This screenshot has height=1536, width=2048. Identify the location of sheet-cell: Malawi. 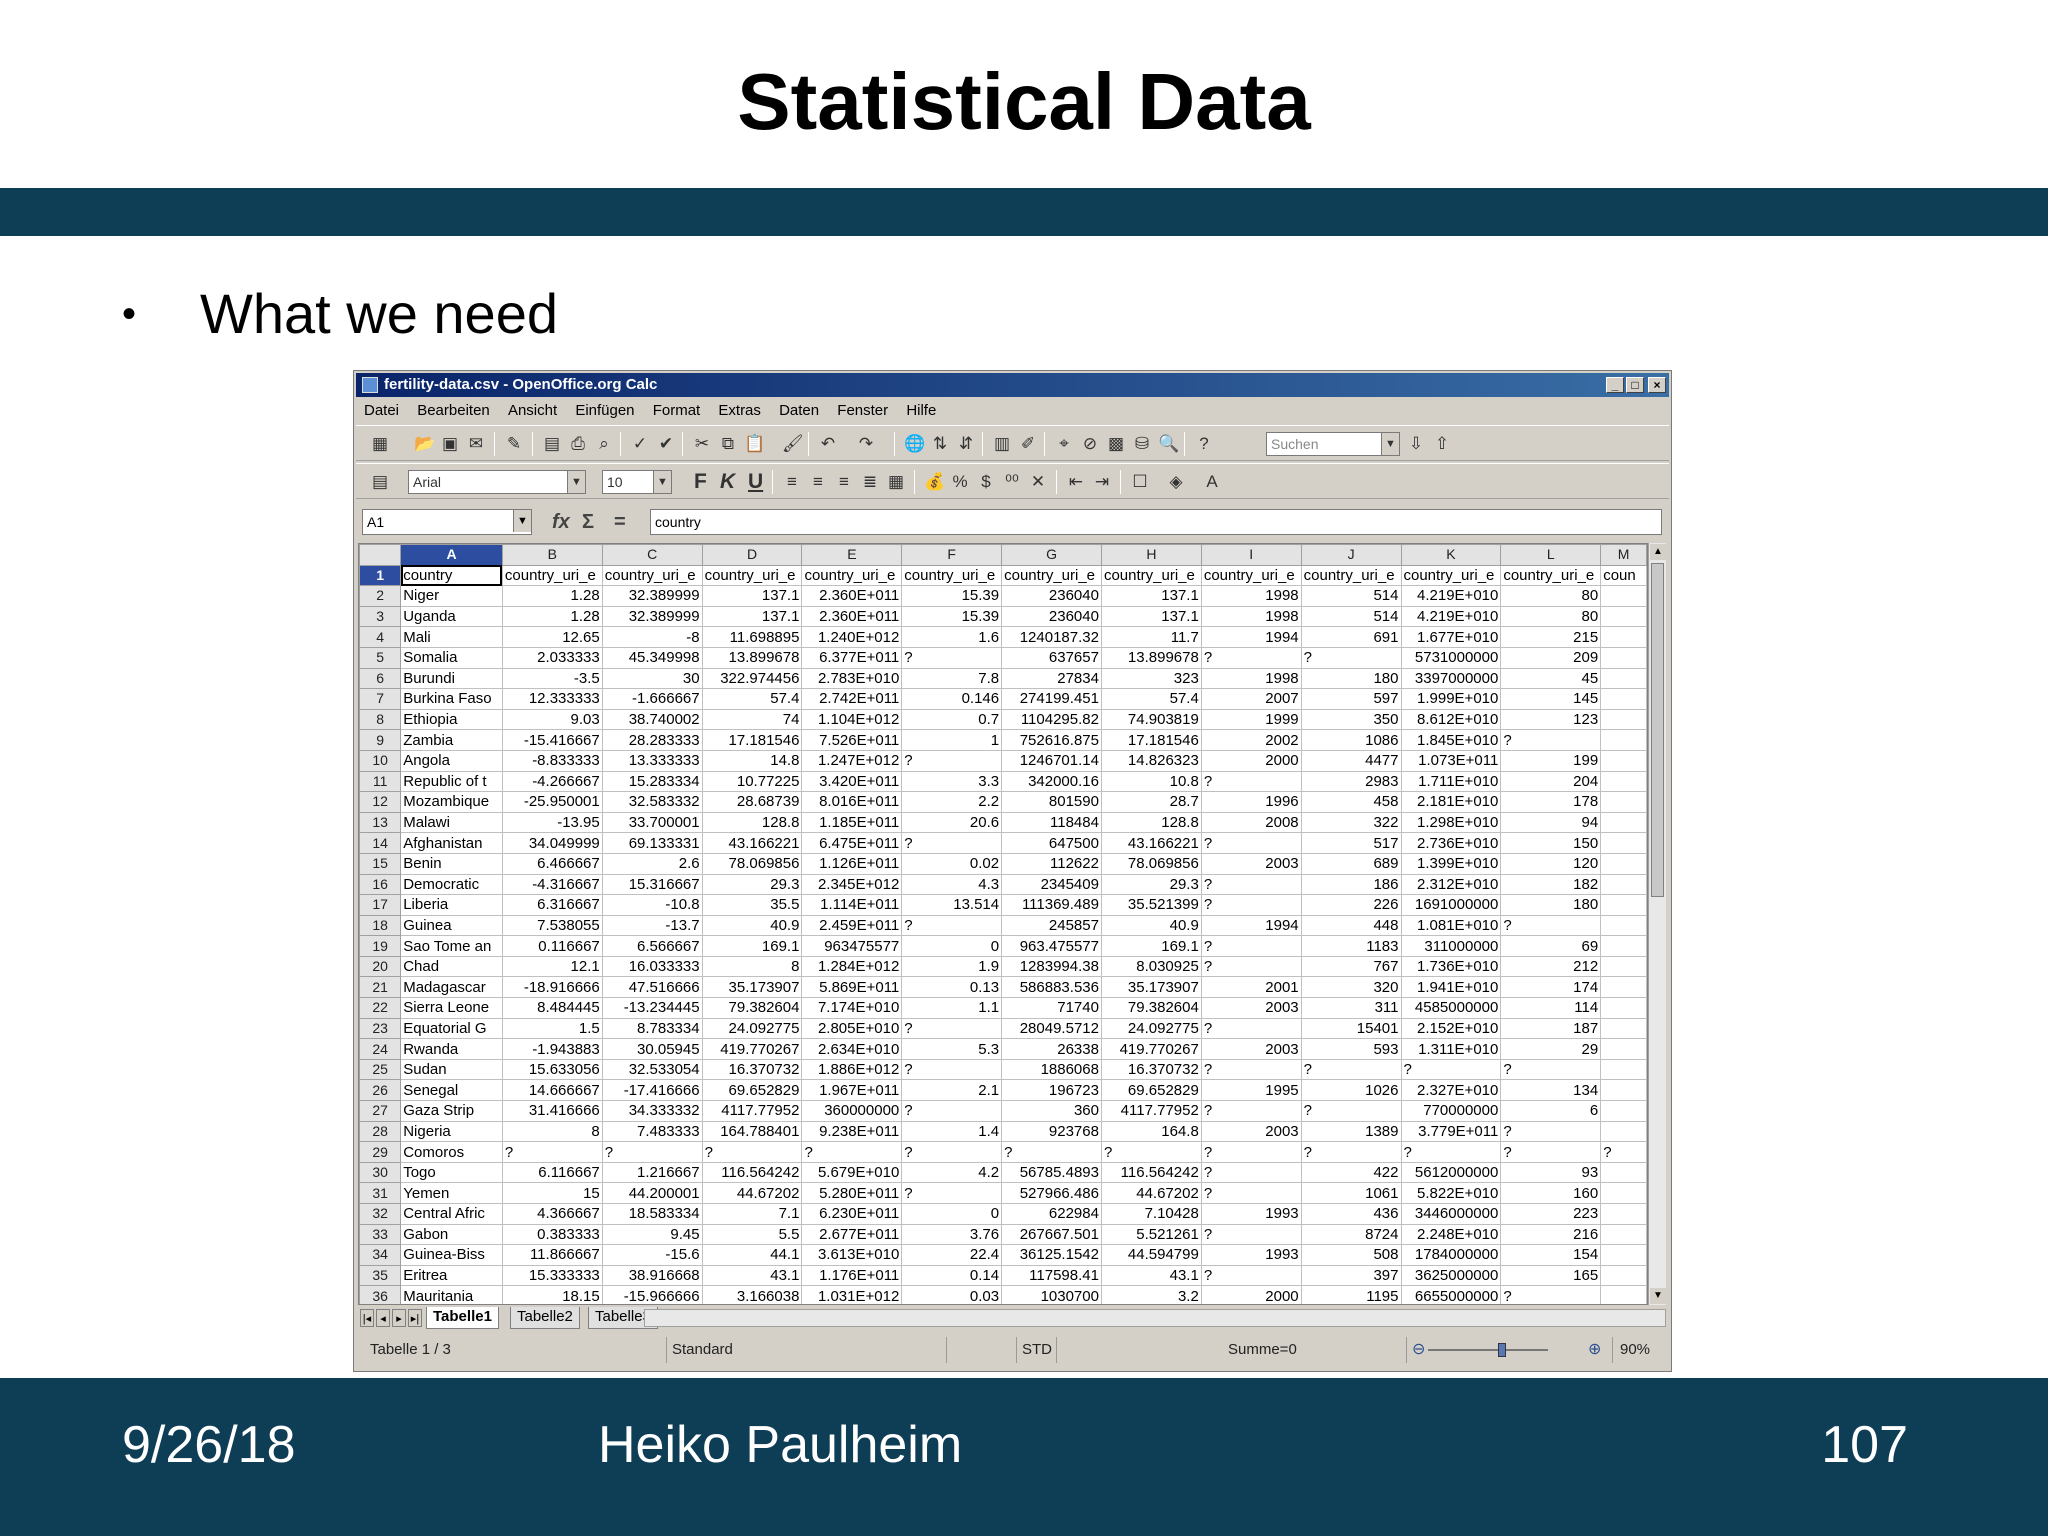
(451, 822).